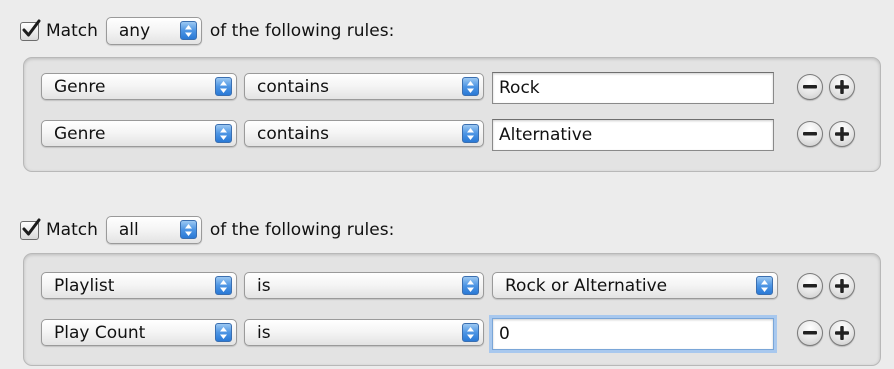 The width and height of the screenshot is (894, 369). I want to click on rule-row: Play Count is 0, so click(452, 333).